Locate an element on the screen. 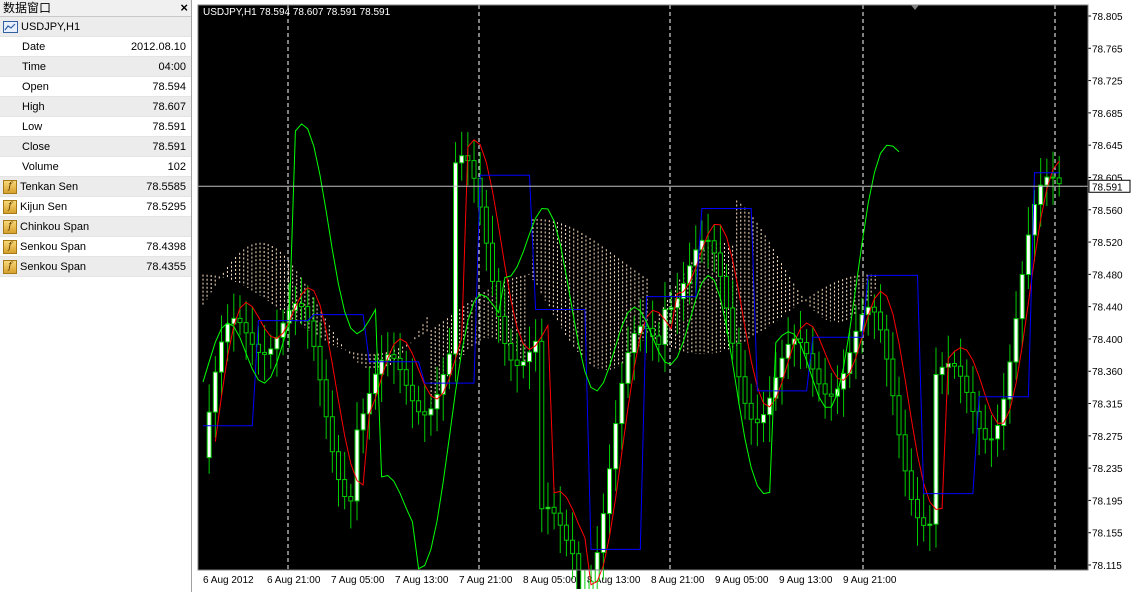 The image size is (1137, 592). price-tick-label: 78.560 is located at coordinates (1107, 211).